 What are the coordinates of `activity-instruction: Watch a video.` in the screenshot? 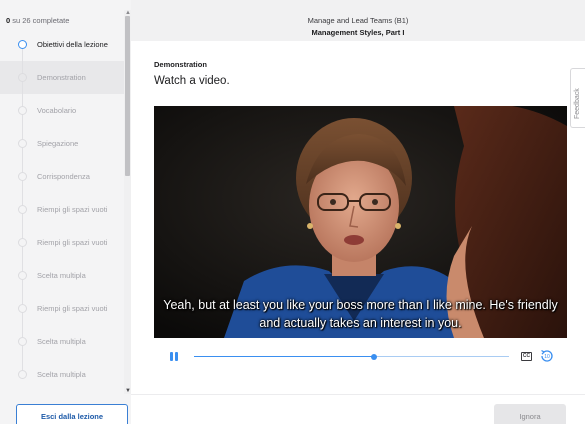 It's located at (192, 81).